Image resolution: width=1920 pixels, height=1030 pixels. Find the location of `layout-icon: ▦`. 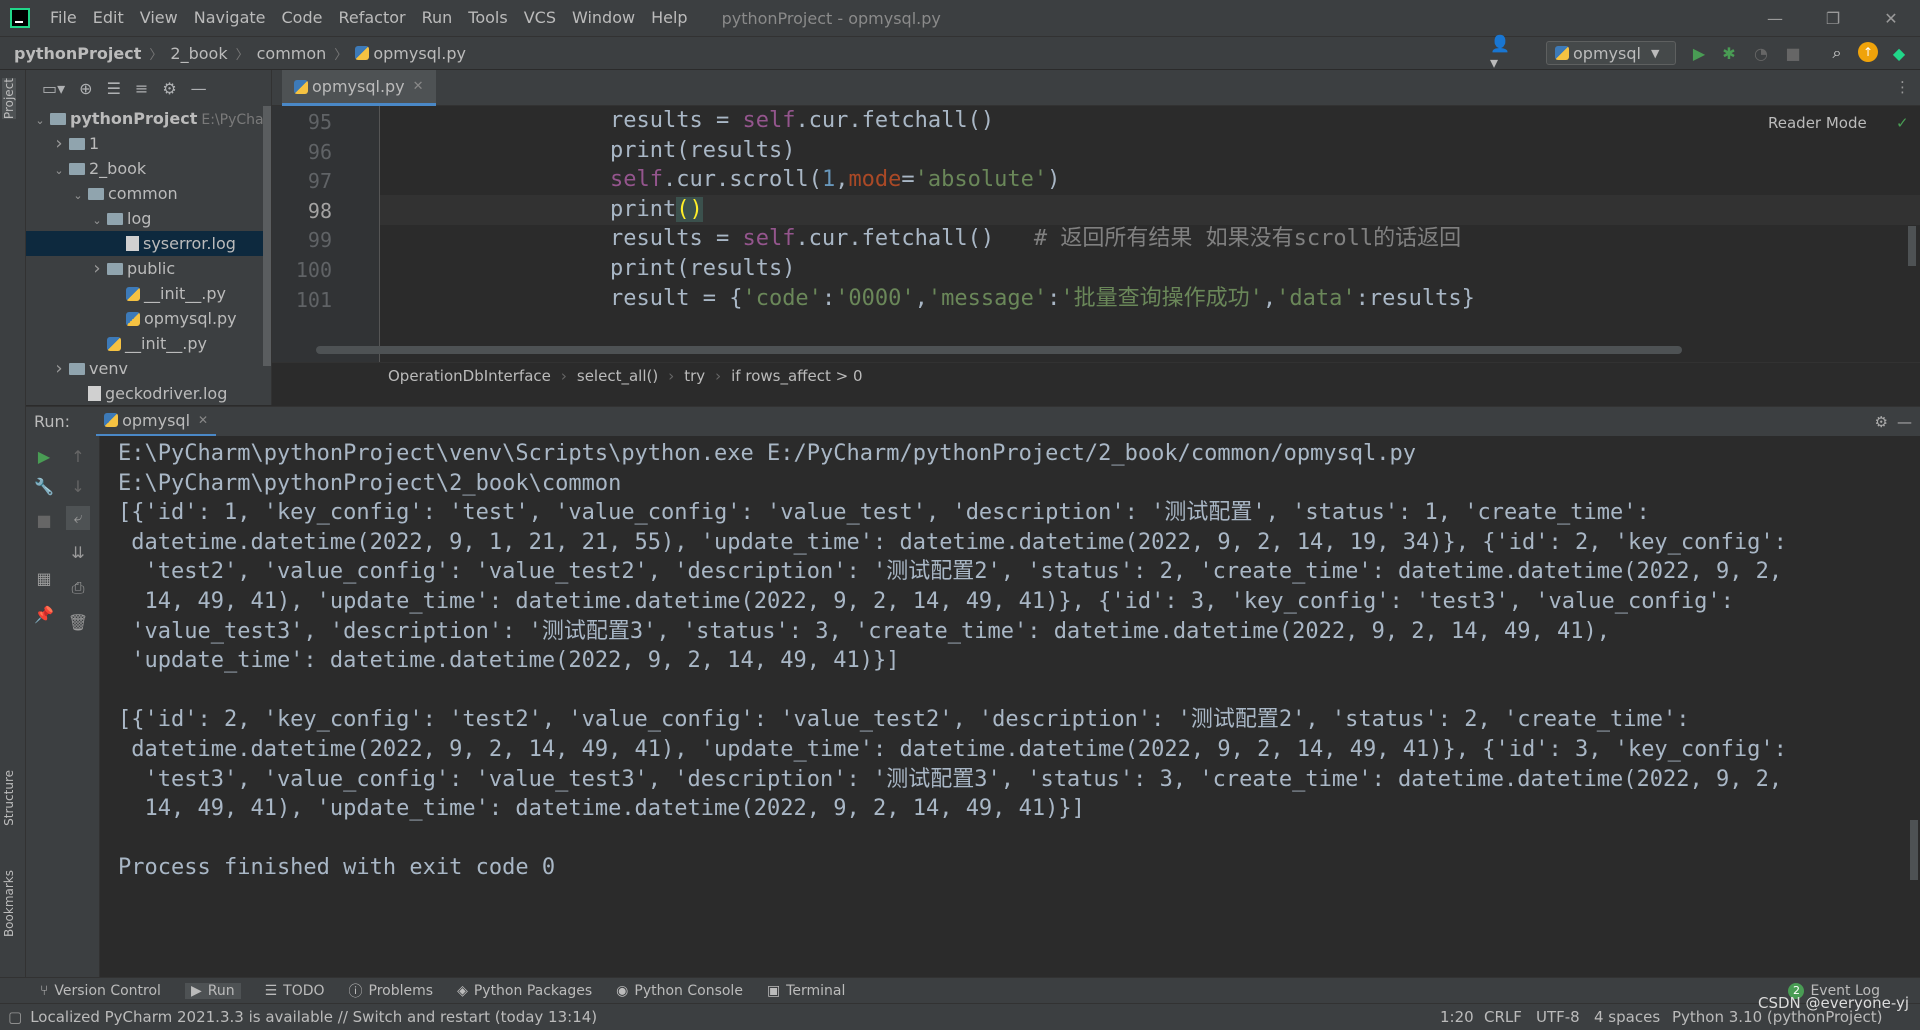

layout-icon: ▦ is located at coordinates (44, 578).